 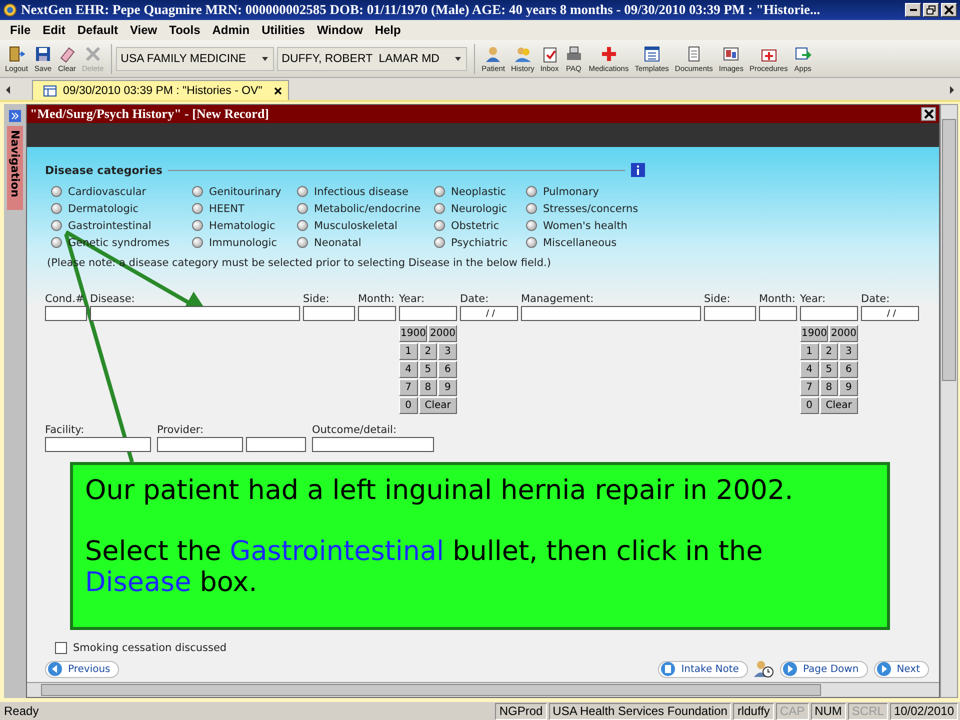 I want to click on menu-item: Default, so click(x=97, y=30).